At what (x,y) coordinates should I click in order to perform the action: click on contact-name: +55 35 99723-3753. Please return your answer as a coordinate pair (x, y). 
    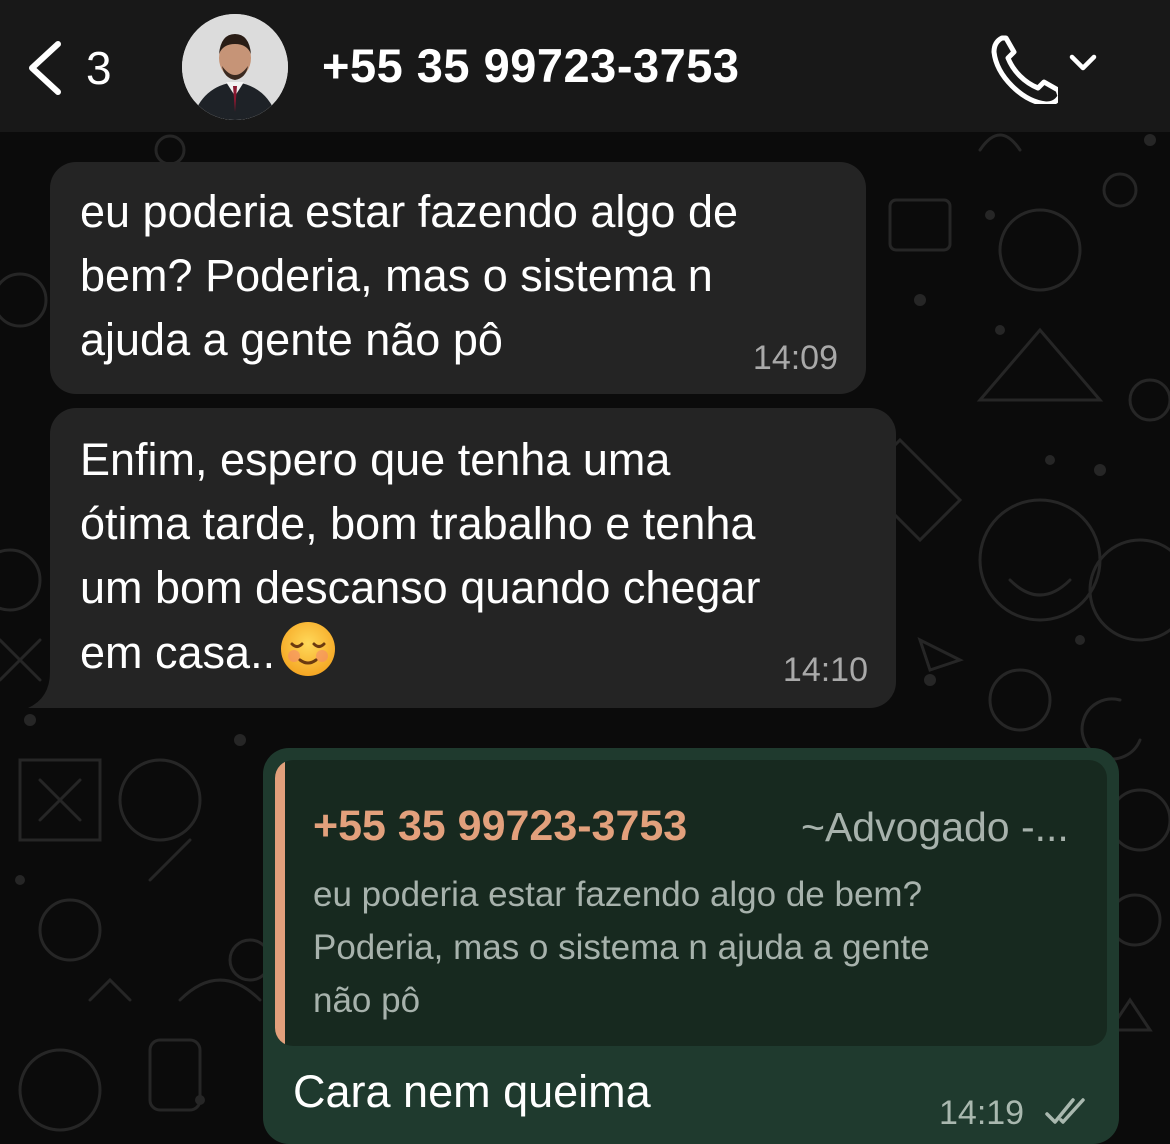
    Looking at the image, I should click on (531, 65).